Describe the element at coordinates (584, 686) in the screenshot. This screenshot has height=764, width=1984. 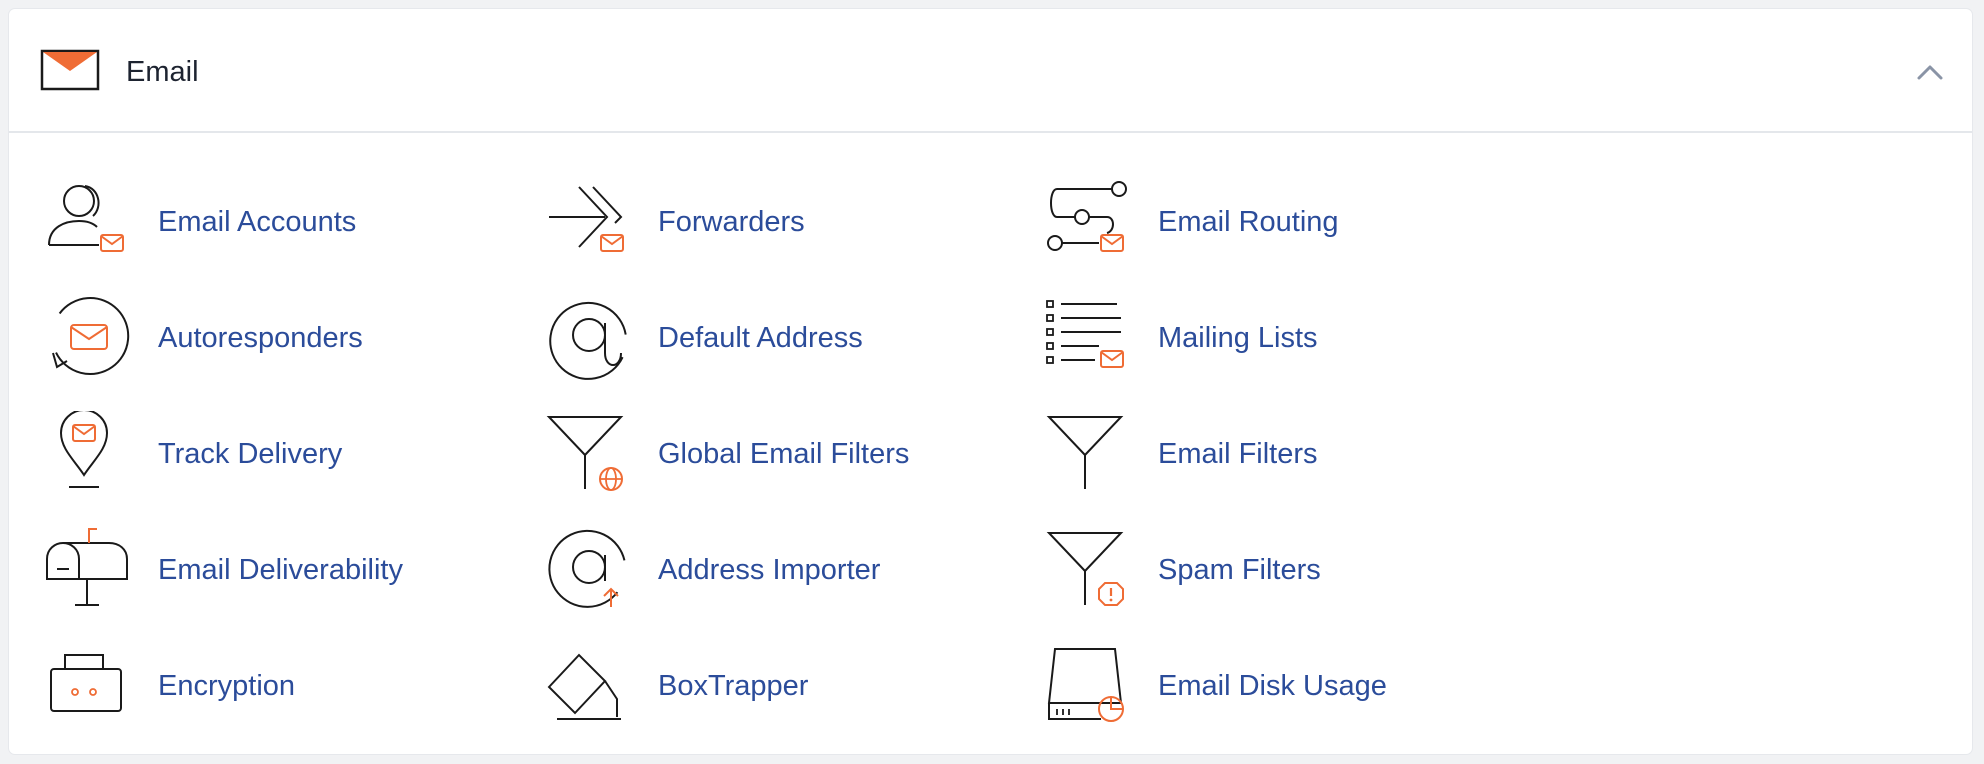
I see `boxtrapper-icon` at that location.